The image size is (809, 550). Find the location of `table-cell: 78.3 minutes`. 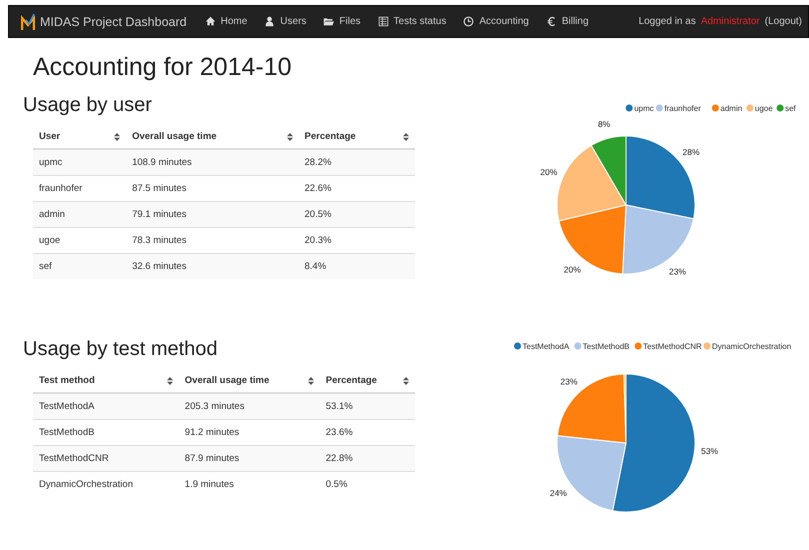

table-cell: 78.3 minutes is located at coordinates (159, 240).